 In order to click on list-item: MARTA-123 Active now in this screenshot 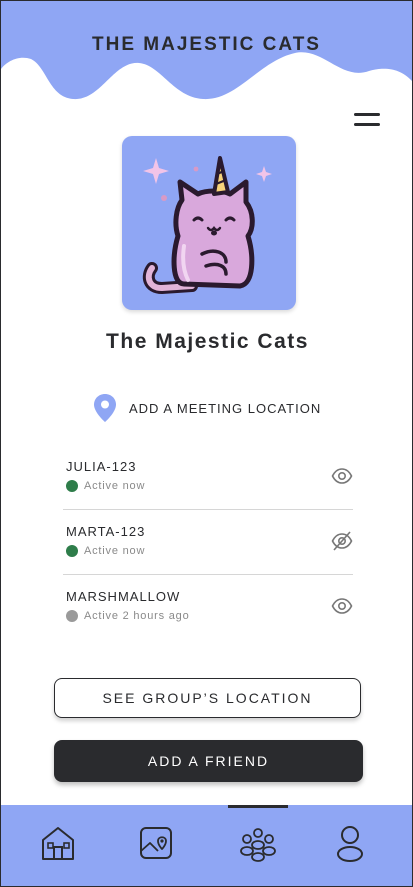, I will do `click(208, 542)`.